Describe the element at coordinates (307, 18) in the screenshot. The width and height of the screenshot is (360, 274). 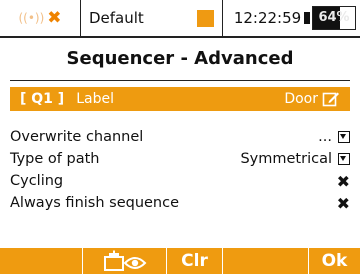
I see `battery-terminal` at that location.